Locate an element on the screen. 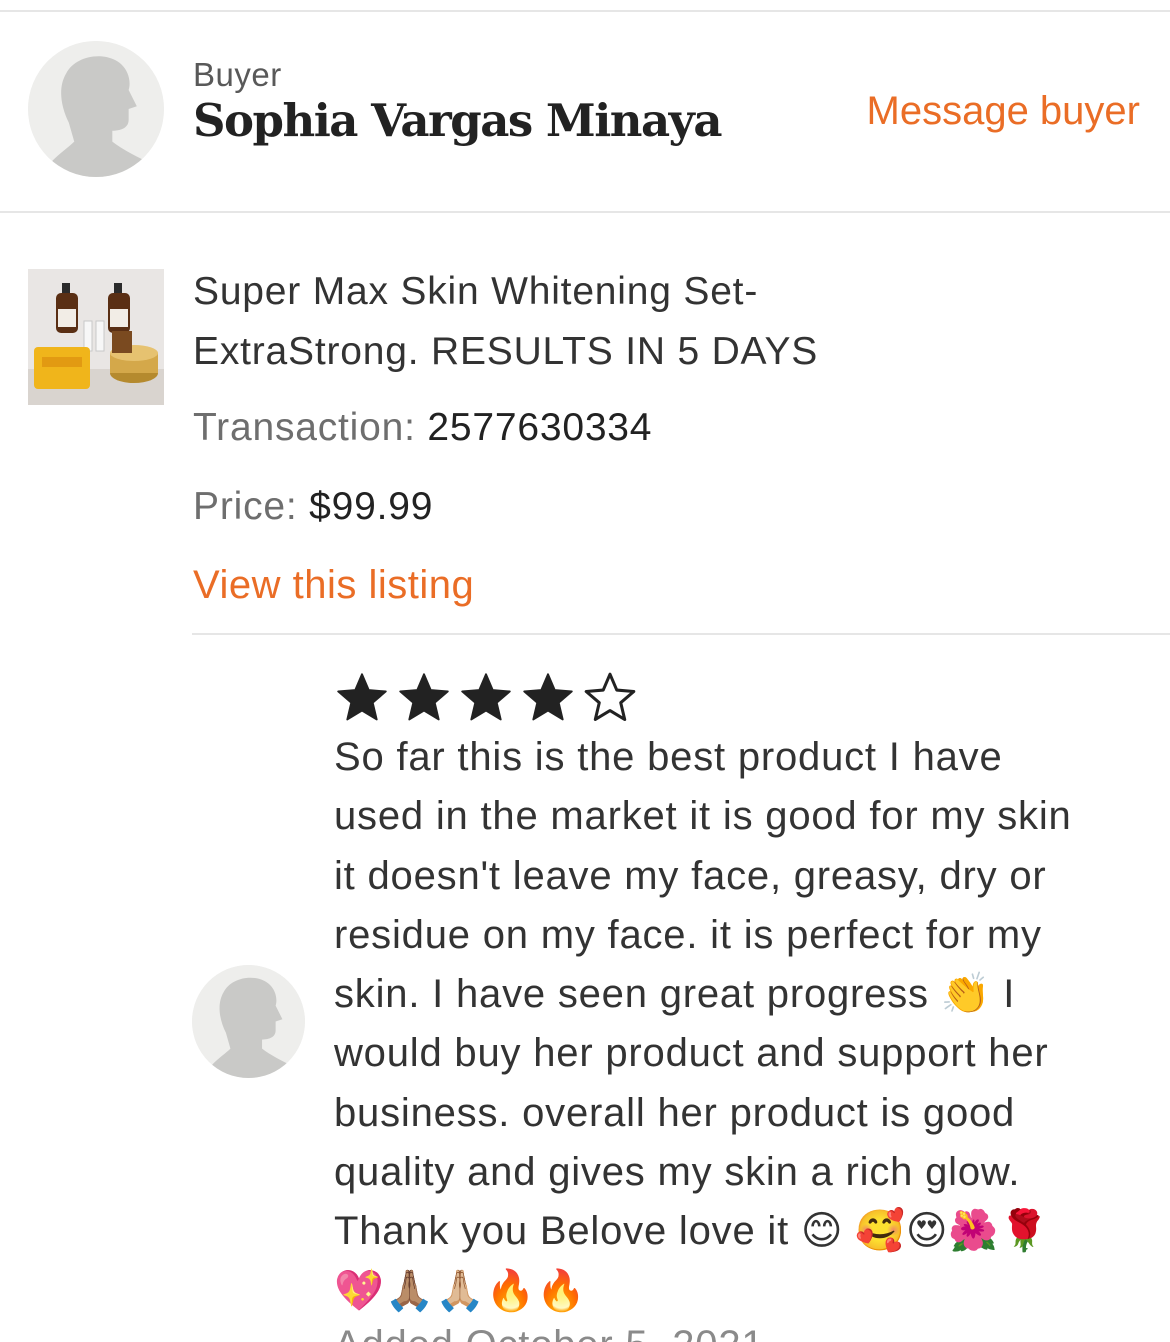 This screenshot has width=1170, height=1342. review-divider is located at coordinates (681, 634).